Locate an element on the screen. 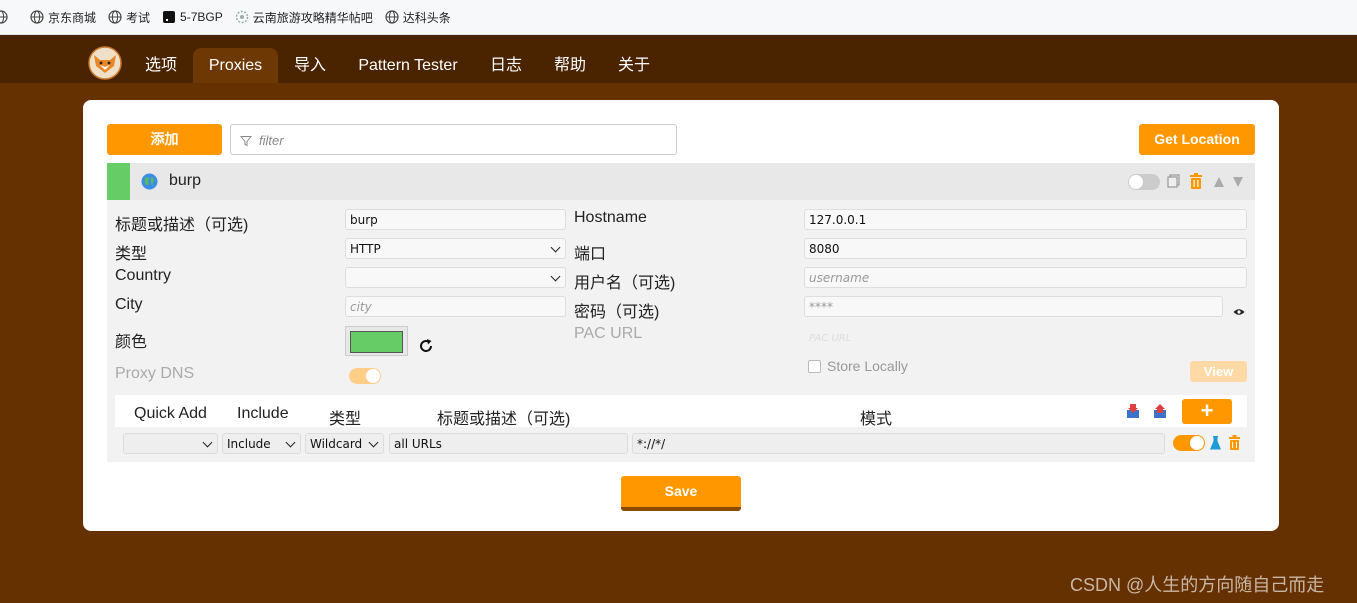 This screenshot has height=603, width=1357. refresh-icon is located at coordinates (426, 346).